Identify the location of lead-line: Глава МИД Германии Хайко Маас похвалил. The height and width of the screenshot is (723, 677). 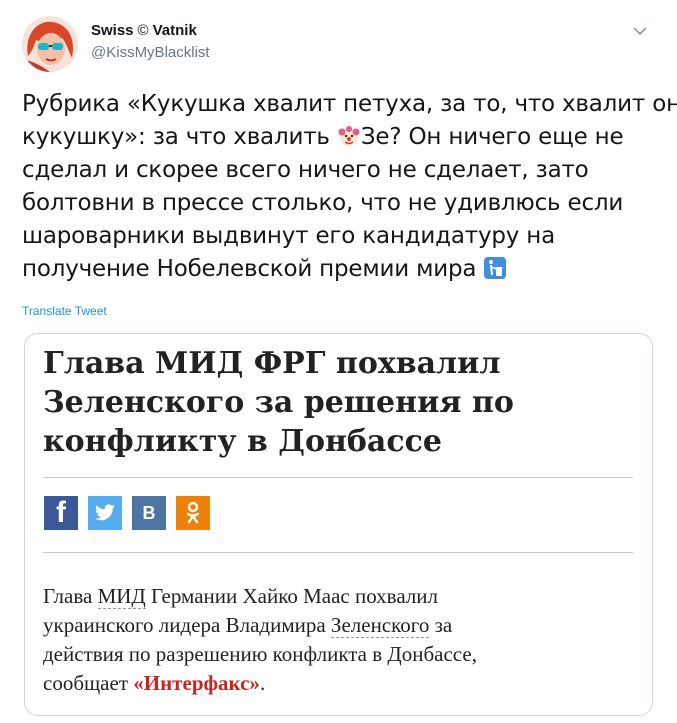
(343, 596).